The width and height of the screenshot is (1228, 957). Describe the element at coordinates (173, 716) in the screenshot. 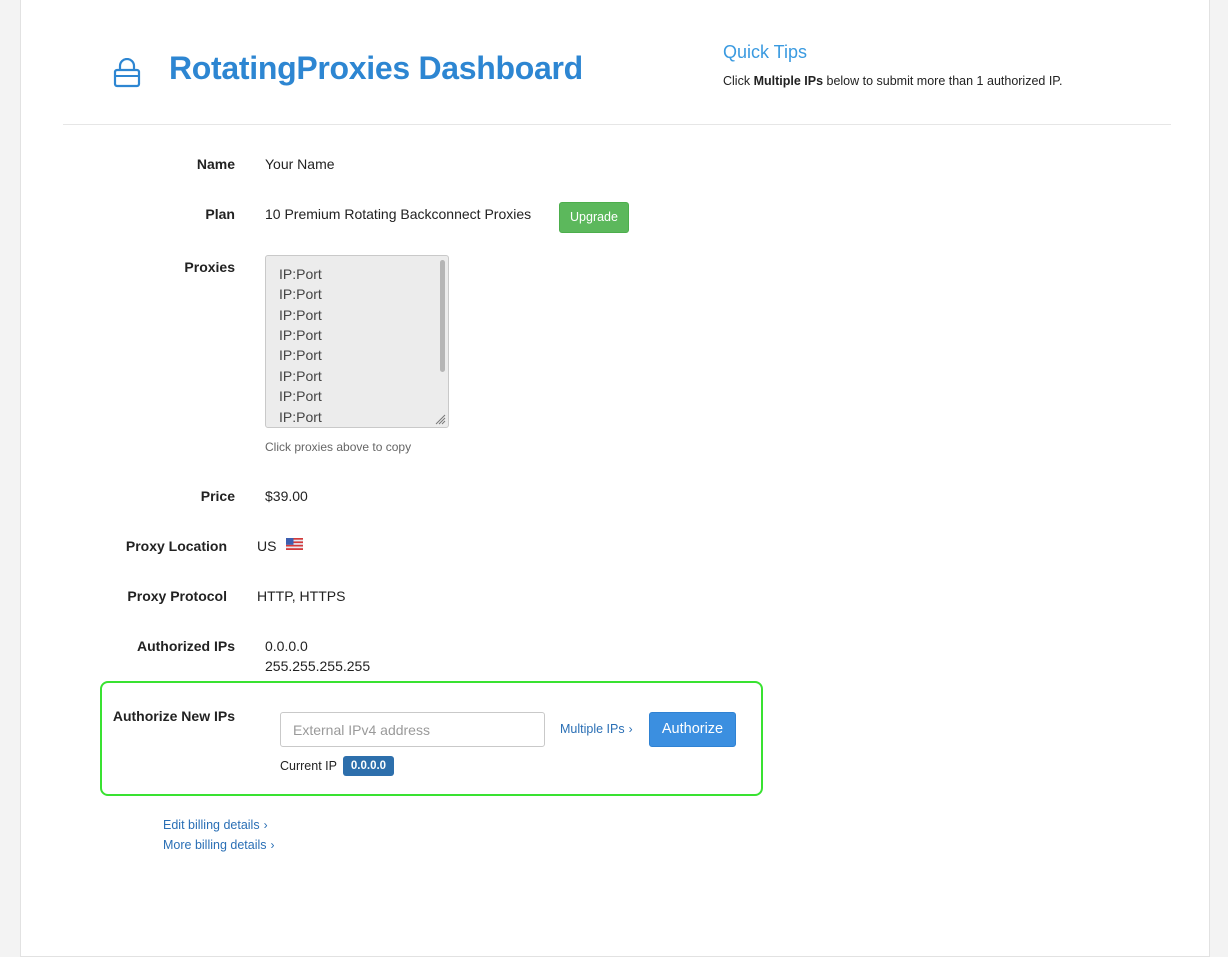

I see `authorize-label: Authorize New IPs` at that location.